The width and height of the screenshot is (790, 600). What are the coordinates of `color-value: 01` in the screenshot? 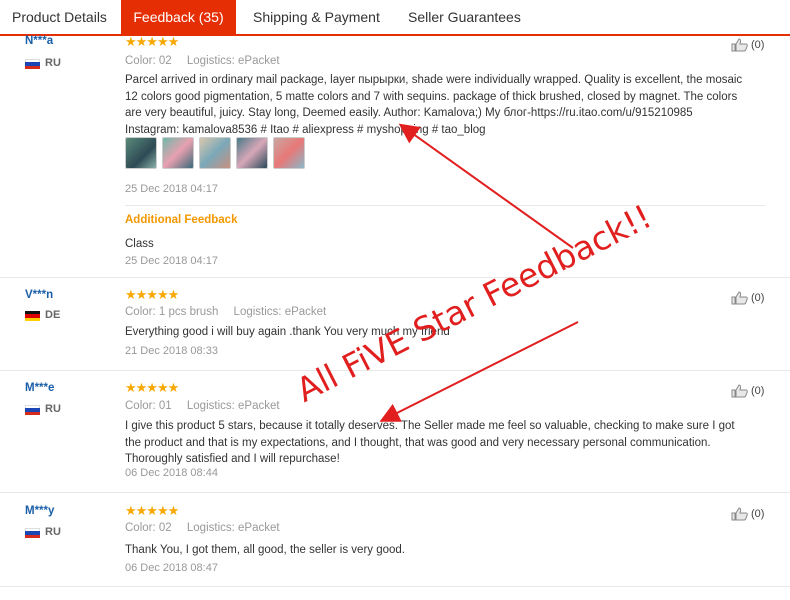 It's located at (165, 406).